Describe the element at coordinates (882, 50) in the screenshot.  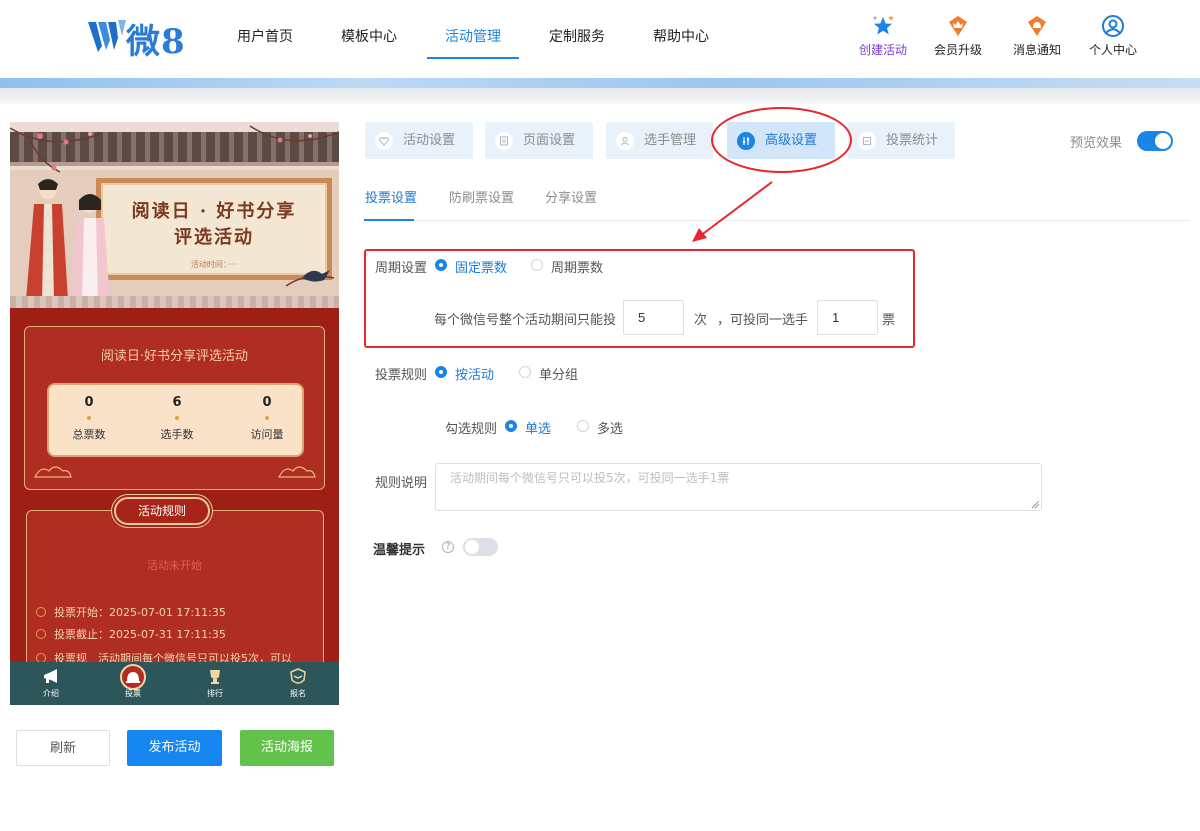
I see `create-activity-label: 创建活动` at that location.